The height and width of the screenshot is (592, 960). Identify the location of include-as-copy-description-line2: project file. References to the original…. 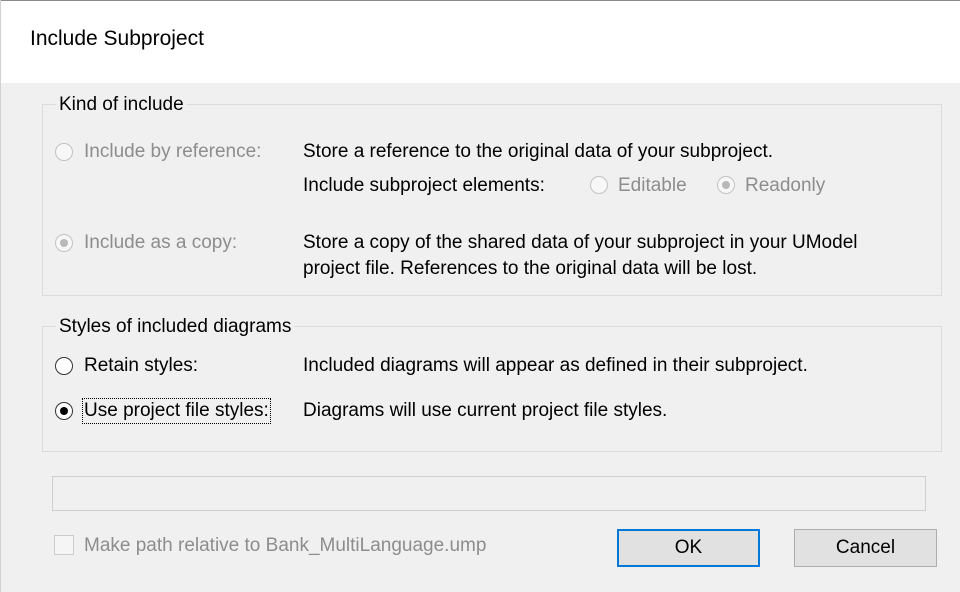
(530, 268).